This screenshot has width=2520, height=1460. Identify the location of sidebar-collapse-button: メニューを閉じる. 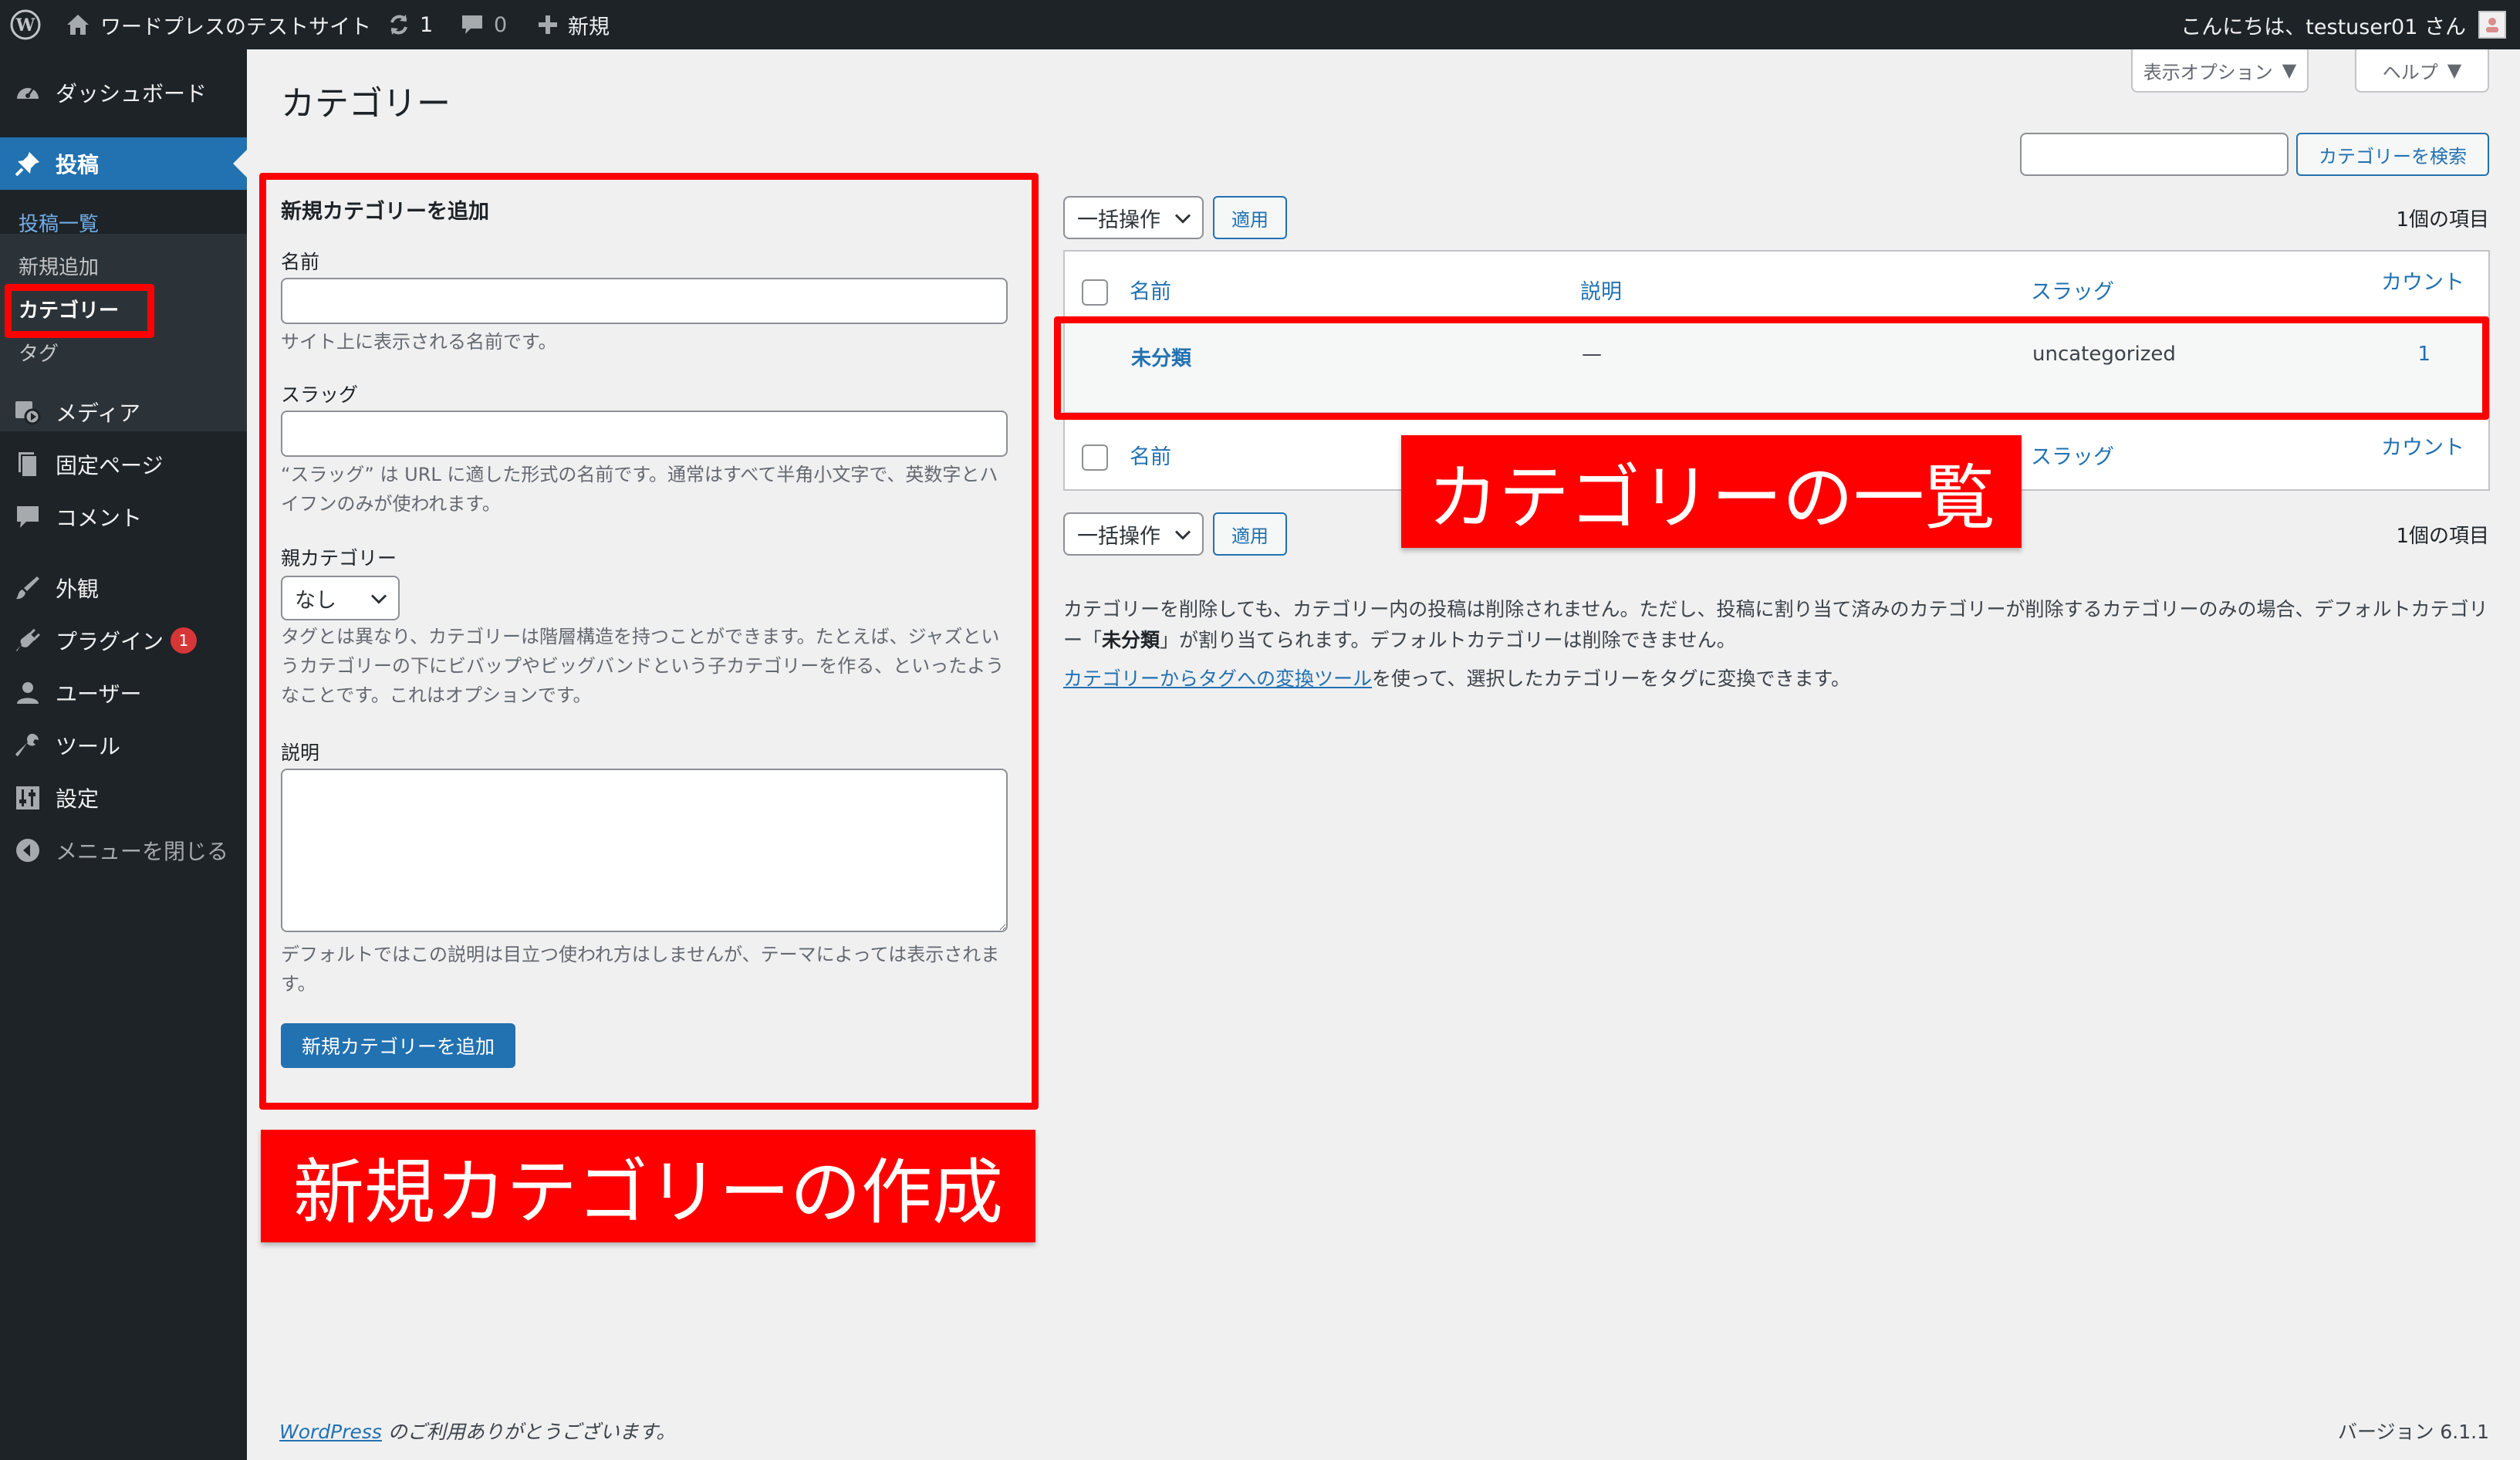
(124, 850).